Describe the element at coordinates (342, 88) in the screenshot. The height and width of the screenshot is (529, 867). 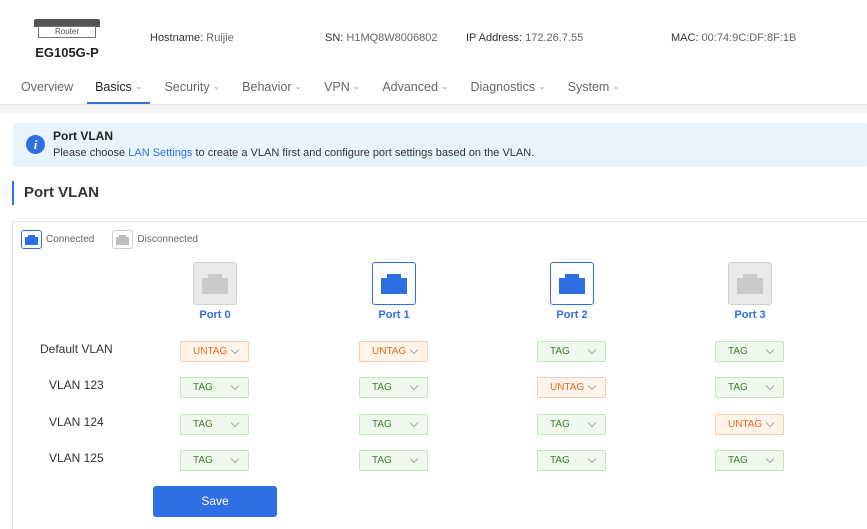
I see `nav-vpn: VPN ⌄` at that location.